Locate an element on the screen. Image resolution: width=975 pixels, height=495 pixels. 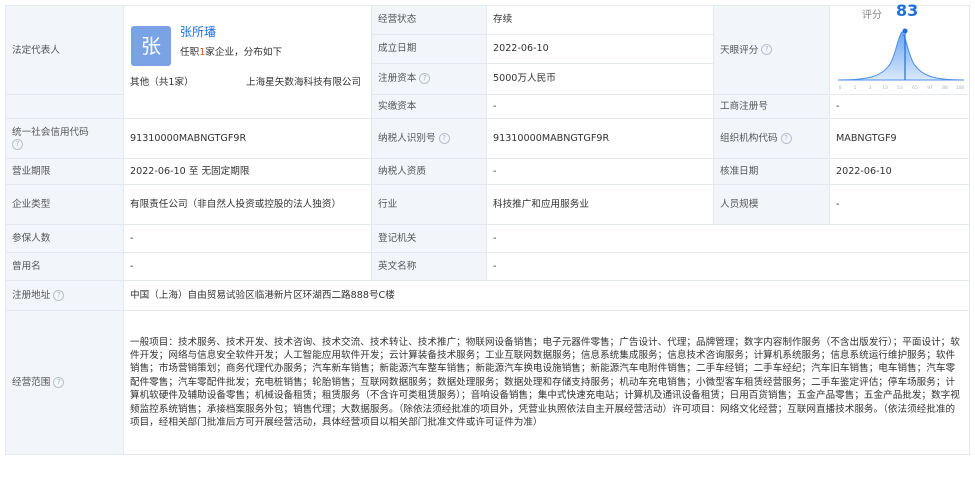
approve-date-label: 核准日期 is located at coordinates (771, 171).